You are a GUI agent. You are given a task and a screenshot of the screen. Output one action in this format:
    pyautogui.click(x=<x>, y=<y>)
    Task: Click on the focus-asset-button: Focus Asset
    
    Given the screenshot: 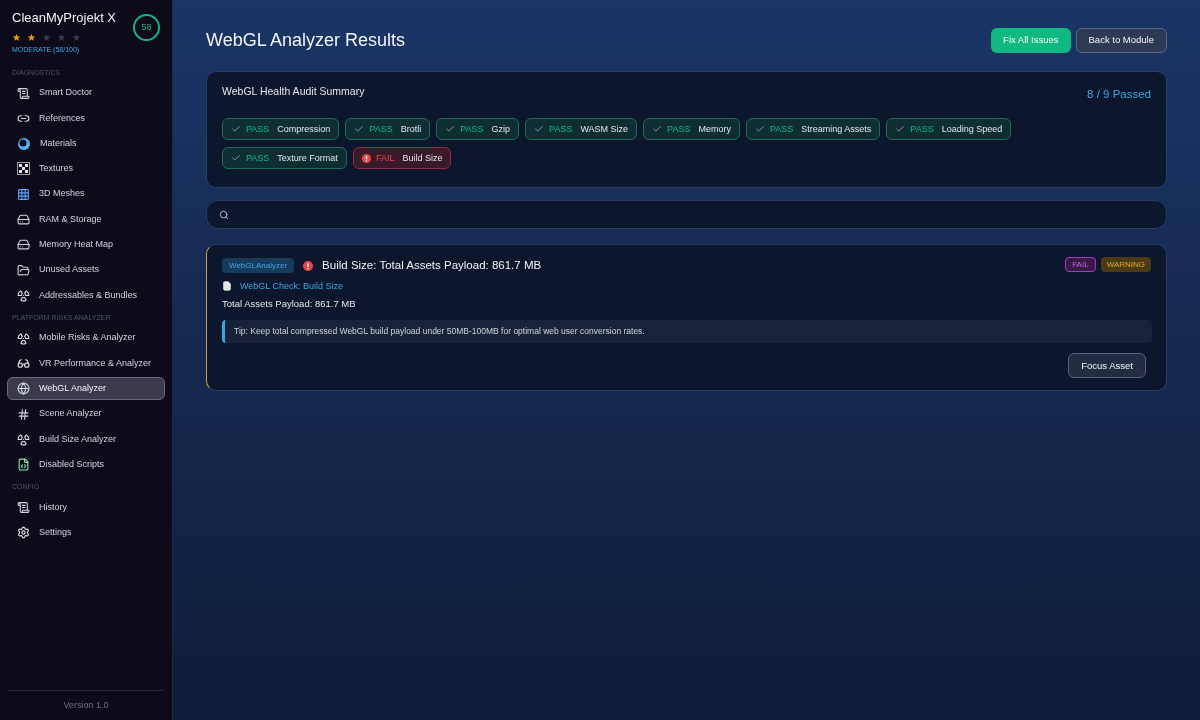 What is the action you would take?
    pyautogui.click(x=1107, y=366)
    